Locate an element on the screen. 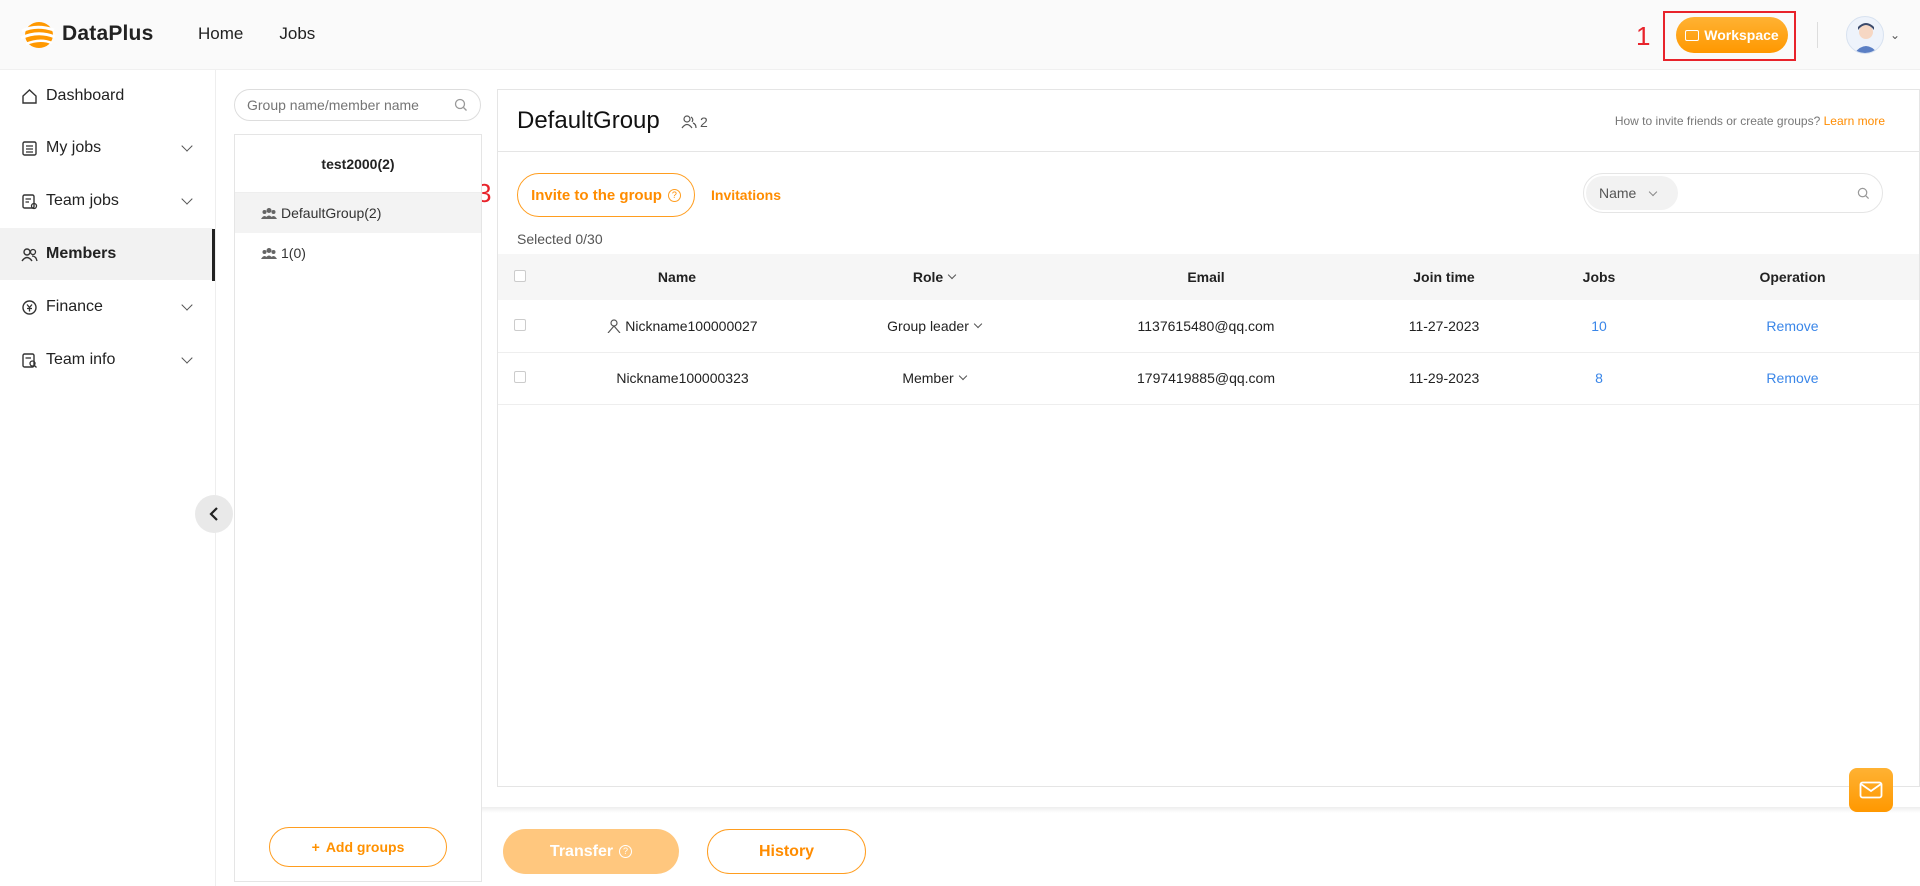  team-info-icon is located at coordinates (29, 360).